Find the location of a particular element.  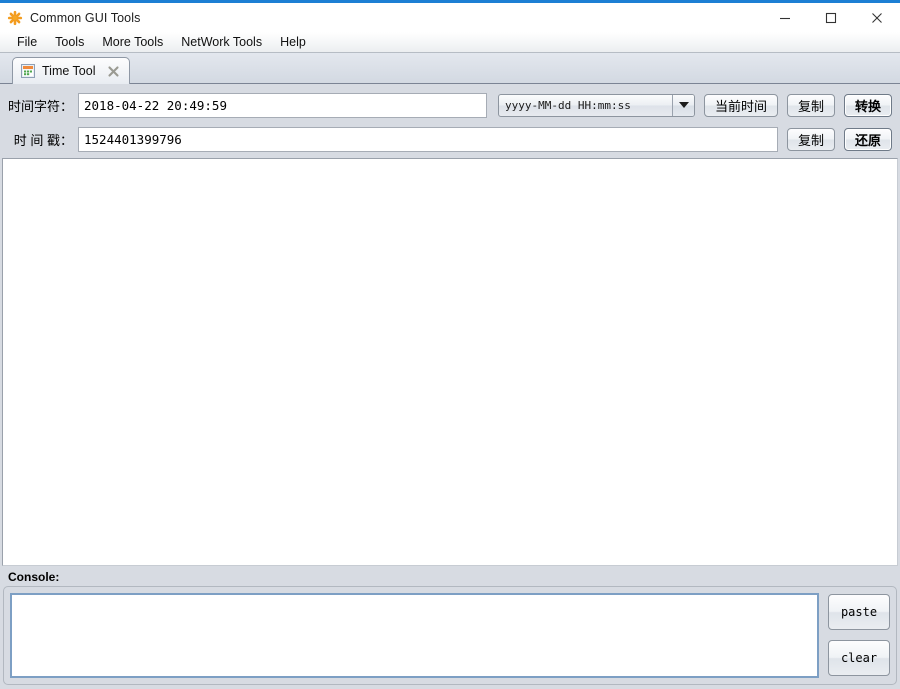

console-textarea is located at coordinates (414, 635).